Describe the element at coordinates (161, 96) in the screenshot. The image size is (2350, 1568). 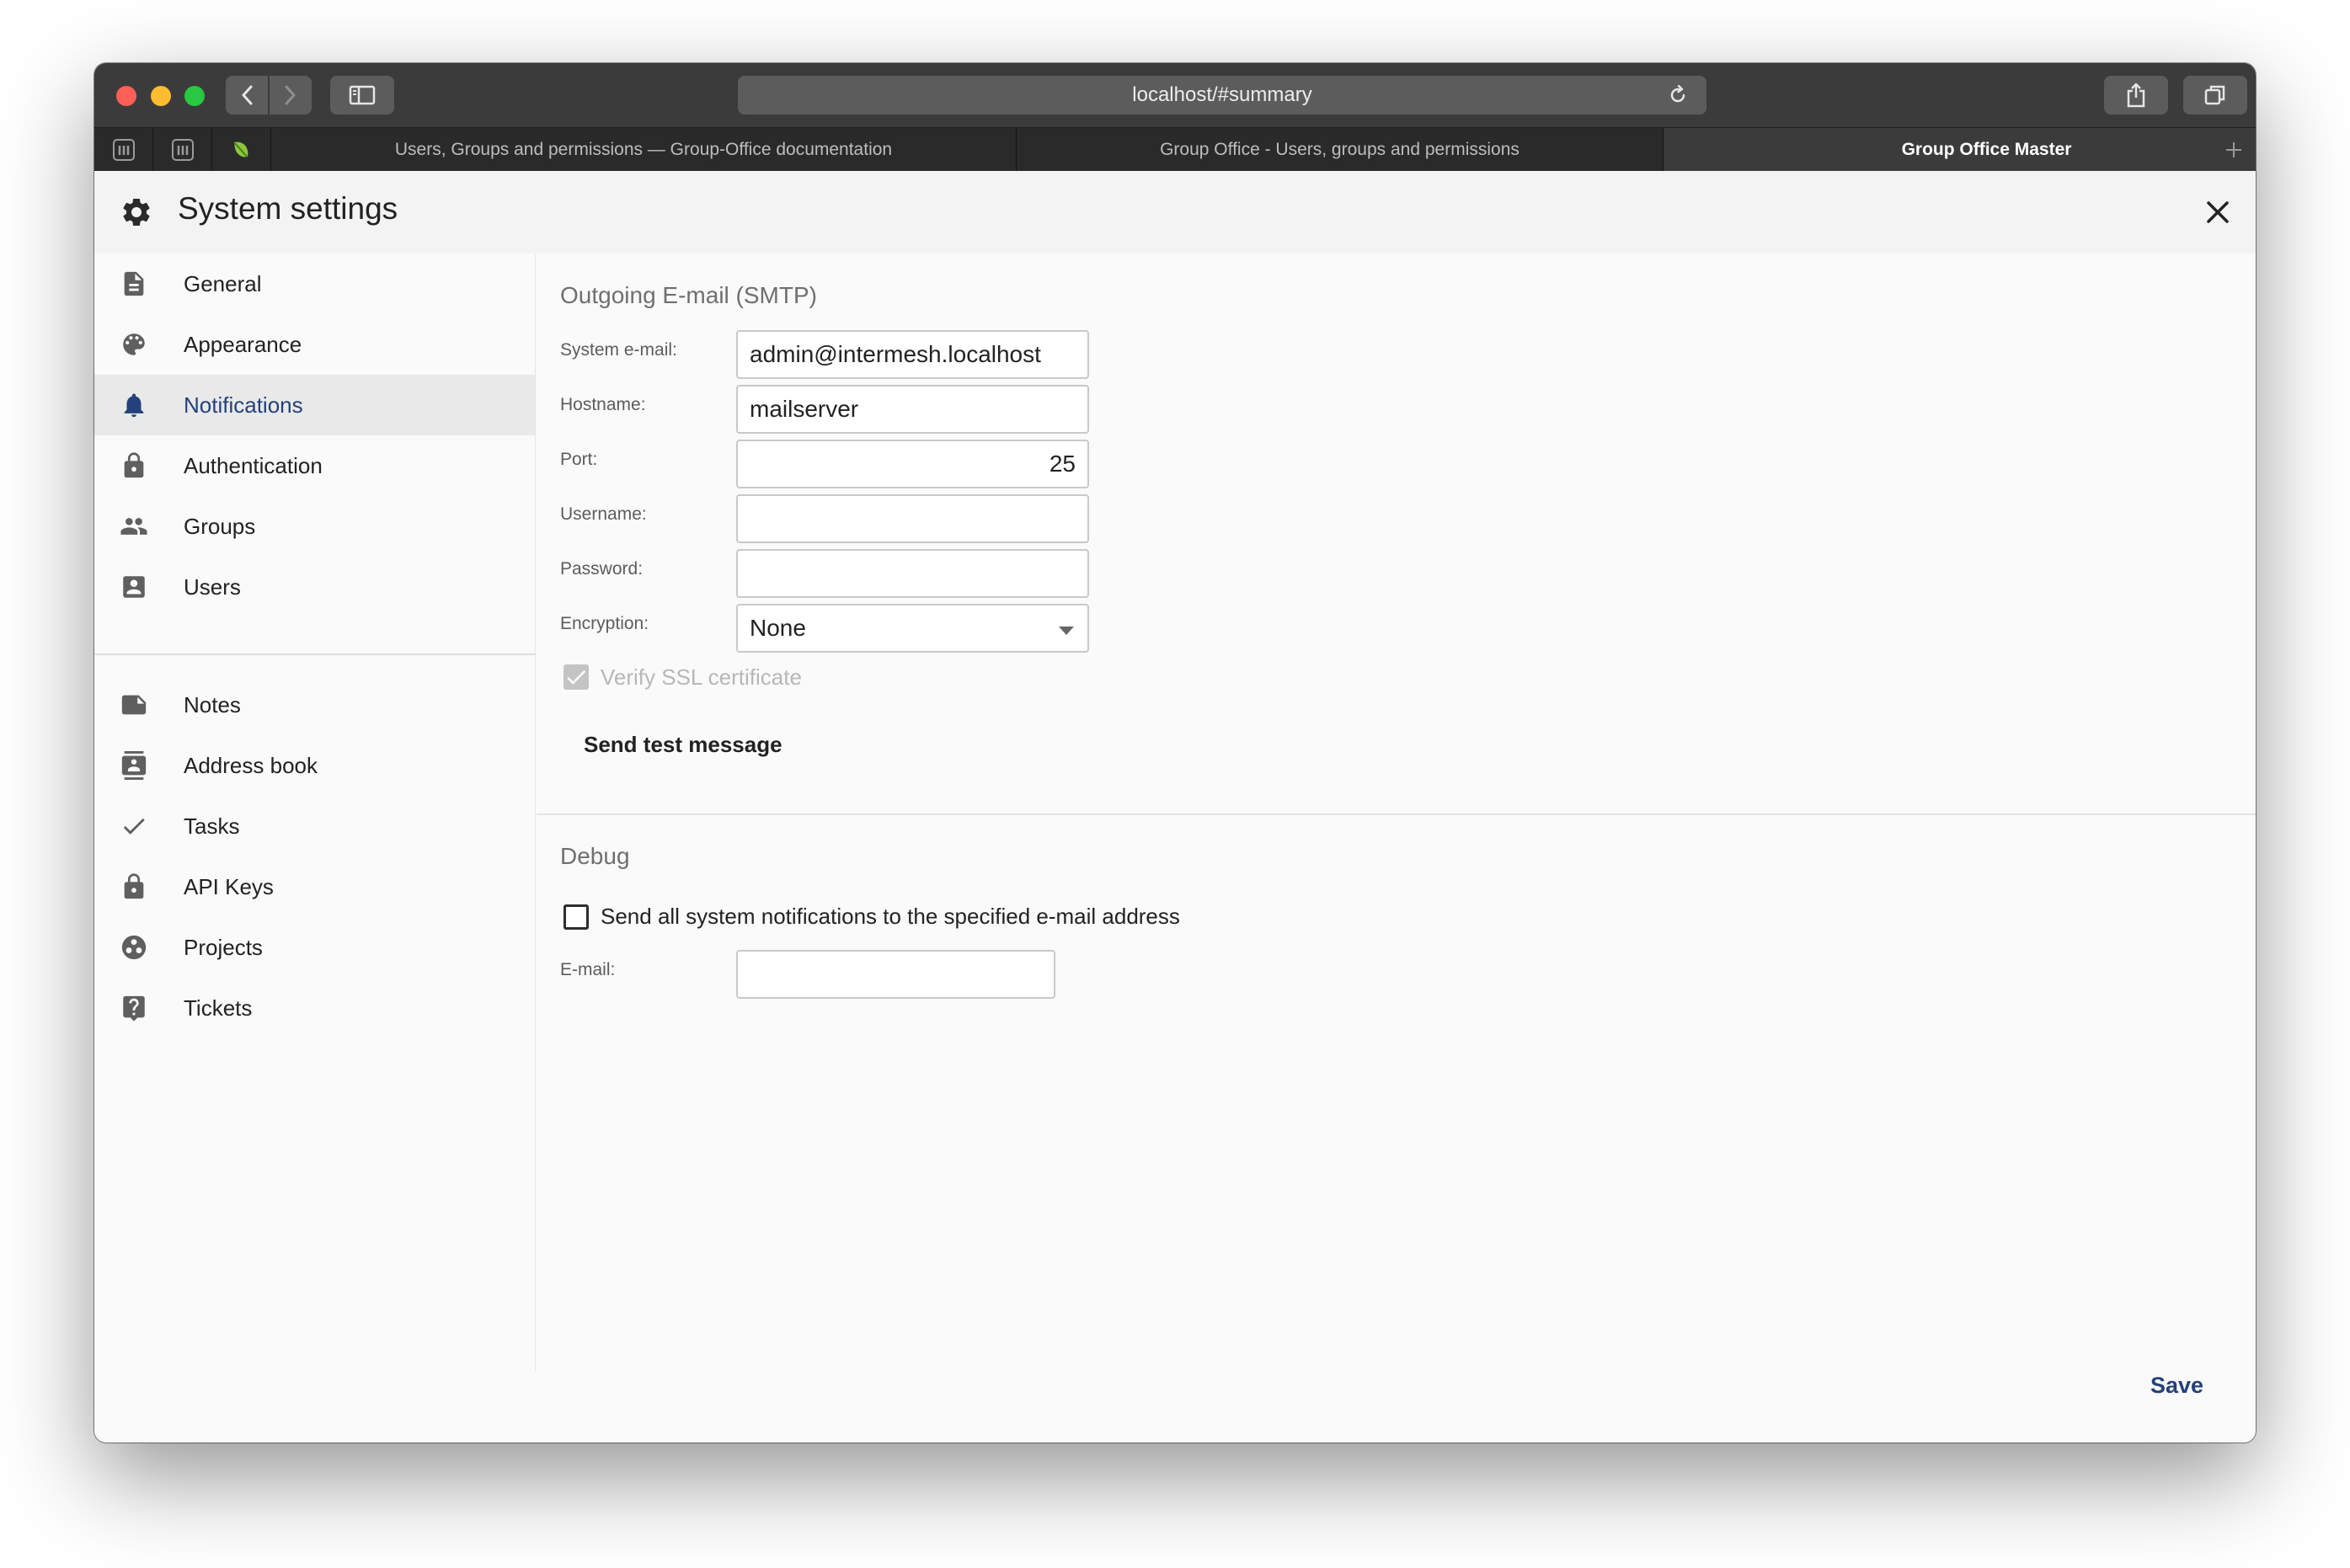
I see `minimize-window-button` at that location.